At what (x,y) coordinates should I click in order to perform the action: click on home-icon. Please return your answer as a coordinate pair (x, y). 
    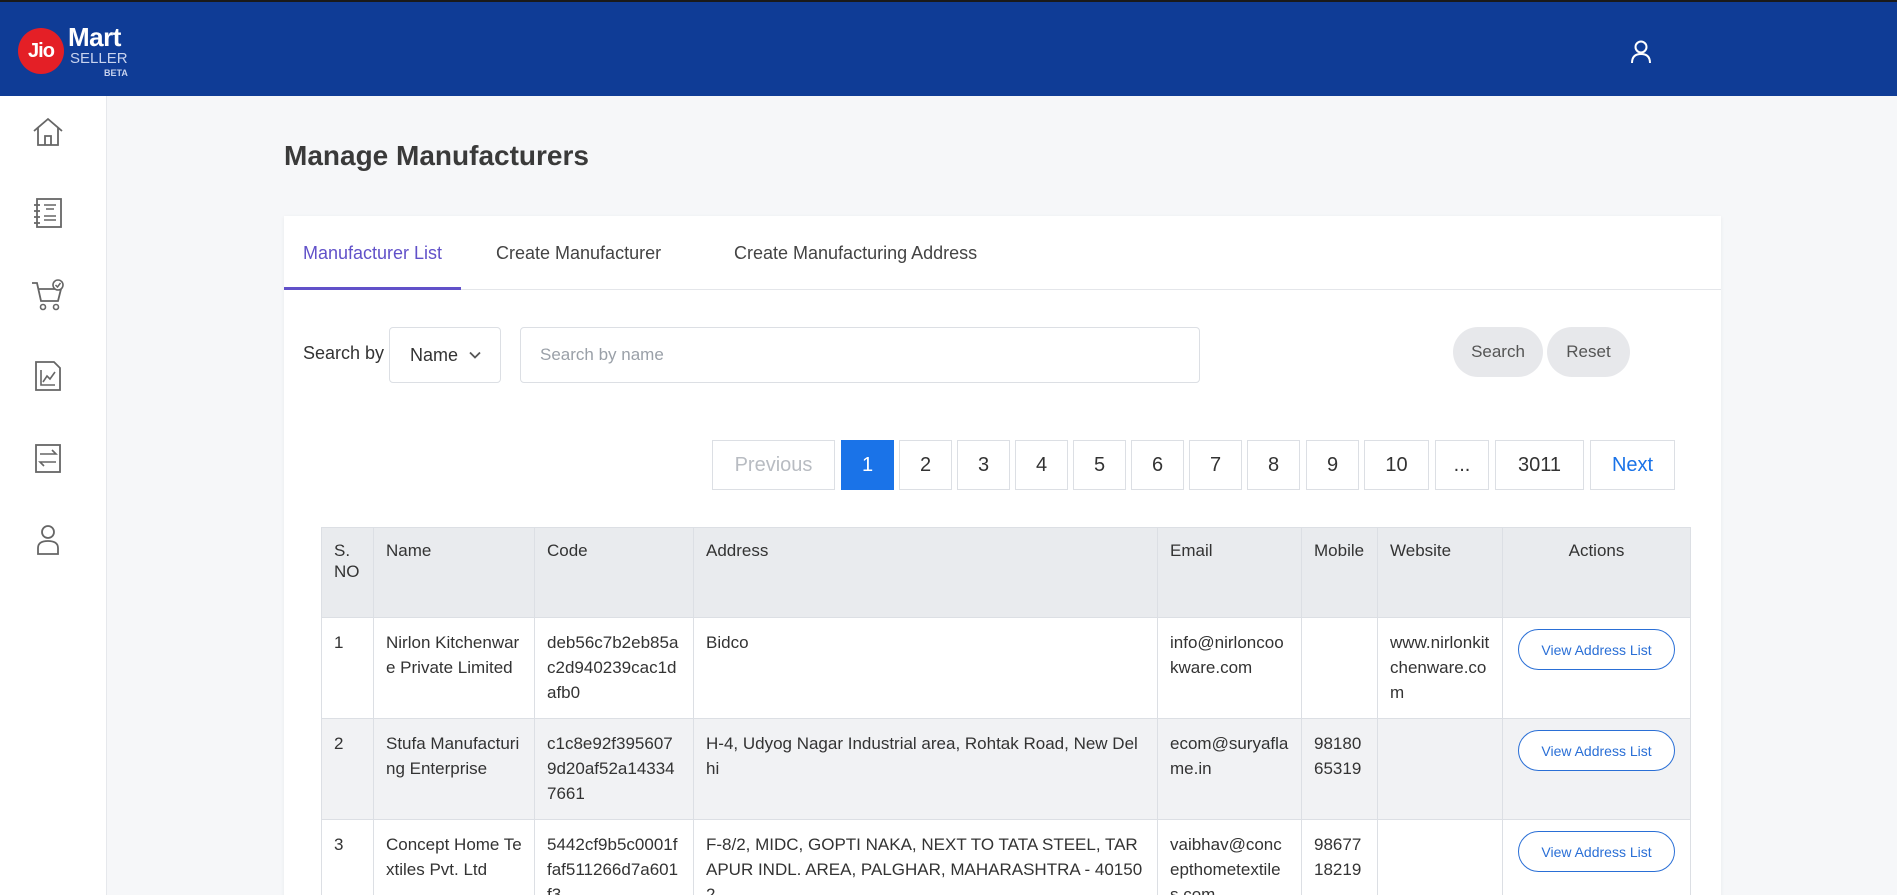
    Looking at the image, I should click on (48, 131).